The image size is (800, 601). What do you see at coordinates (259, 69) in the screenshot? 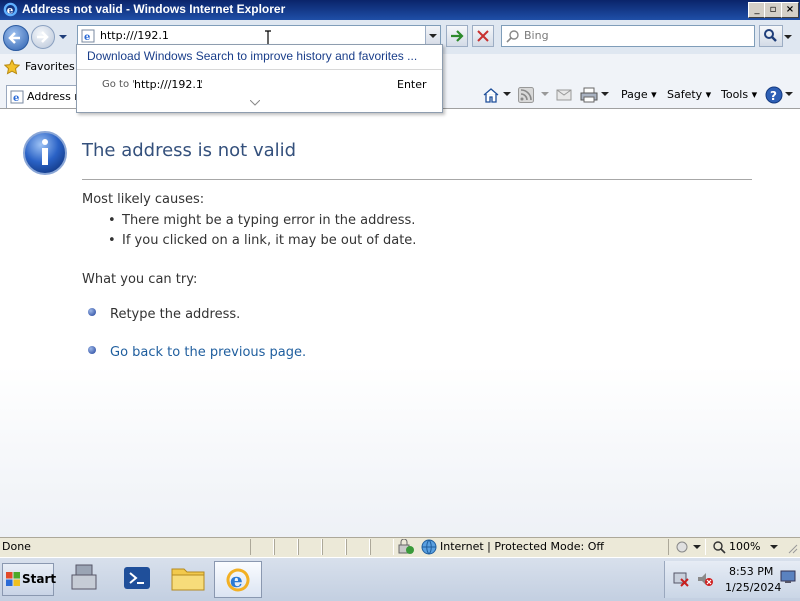
I see `dropdown-divider` at bounding box center [259, 69].